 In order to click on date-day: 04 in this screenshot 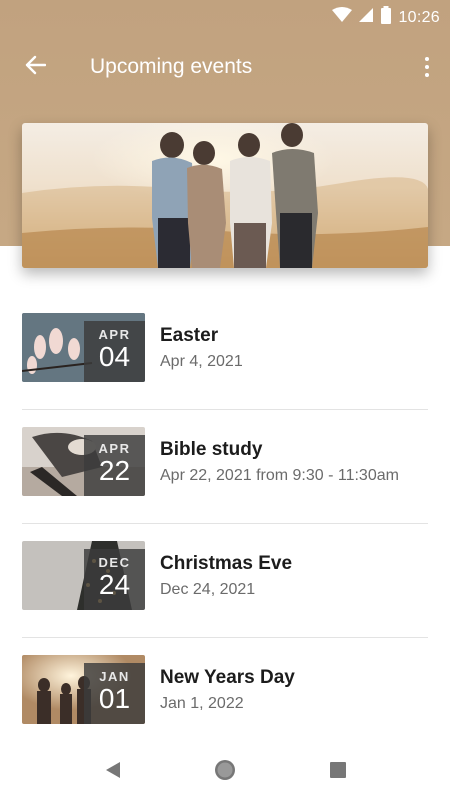, I will do `click(114, 356)`.